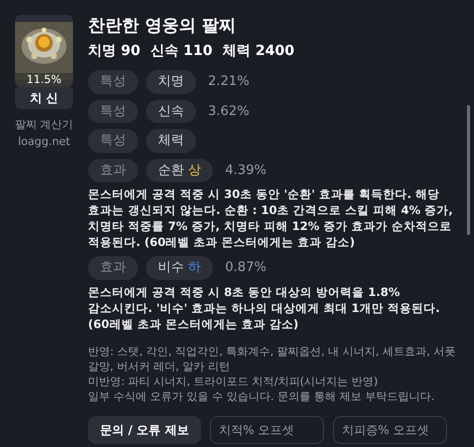 This screenshot has height=447, width=474. Describe the element at coordinates (272, 359) in the screenshot. I see `note-text: 반영: 스탯, 각인, 직업각인, 특화계수, 팔찌옵션, 내 시너지, 세트효과, 서폿 갈망, 버서커 레더, 알카 리턴` at that location.